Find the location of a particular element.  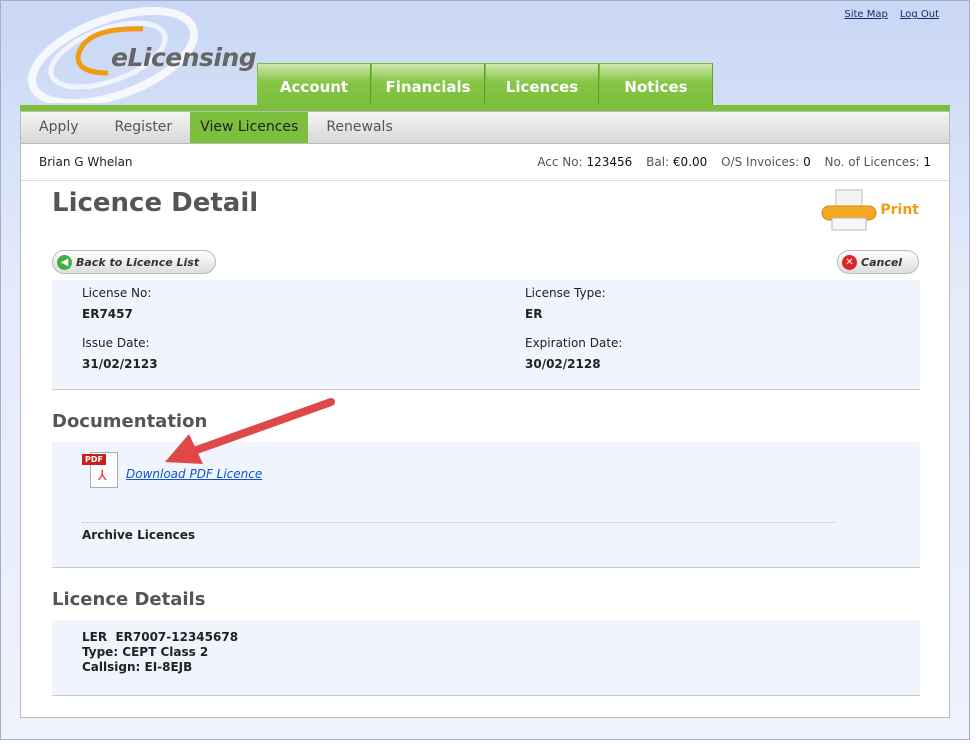

divider is located at coordinates (459, 522).